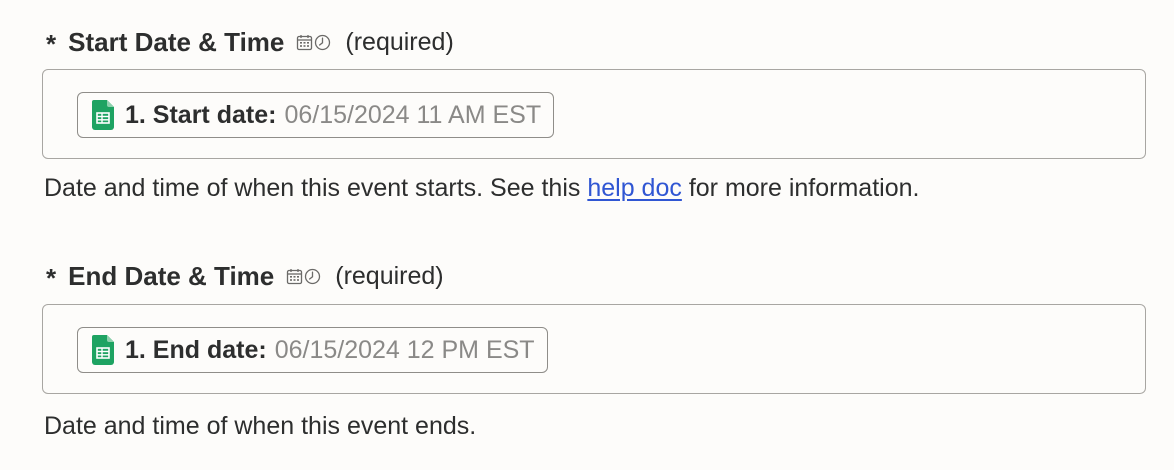 The image size is (1174, 470). Describe the element at coordinates (404, 349) in the screenshot. I see `pill-value: 06/15/2024 12 PM EST` at that location.